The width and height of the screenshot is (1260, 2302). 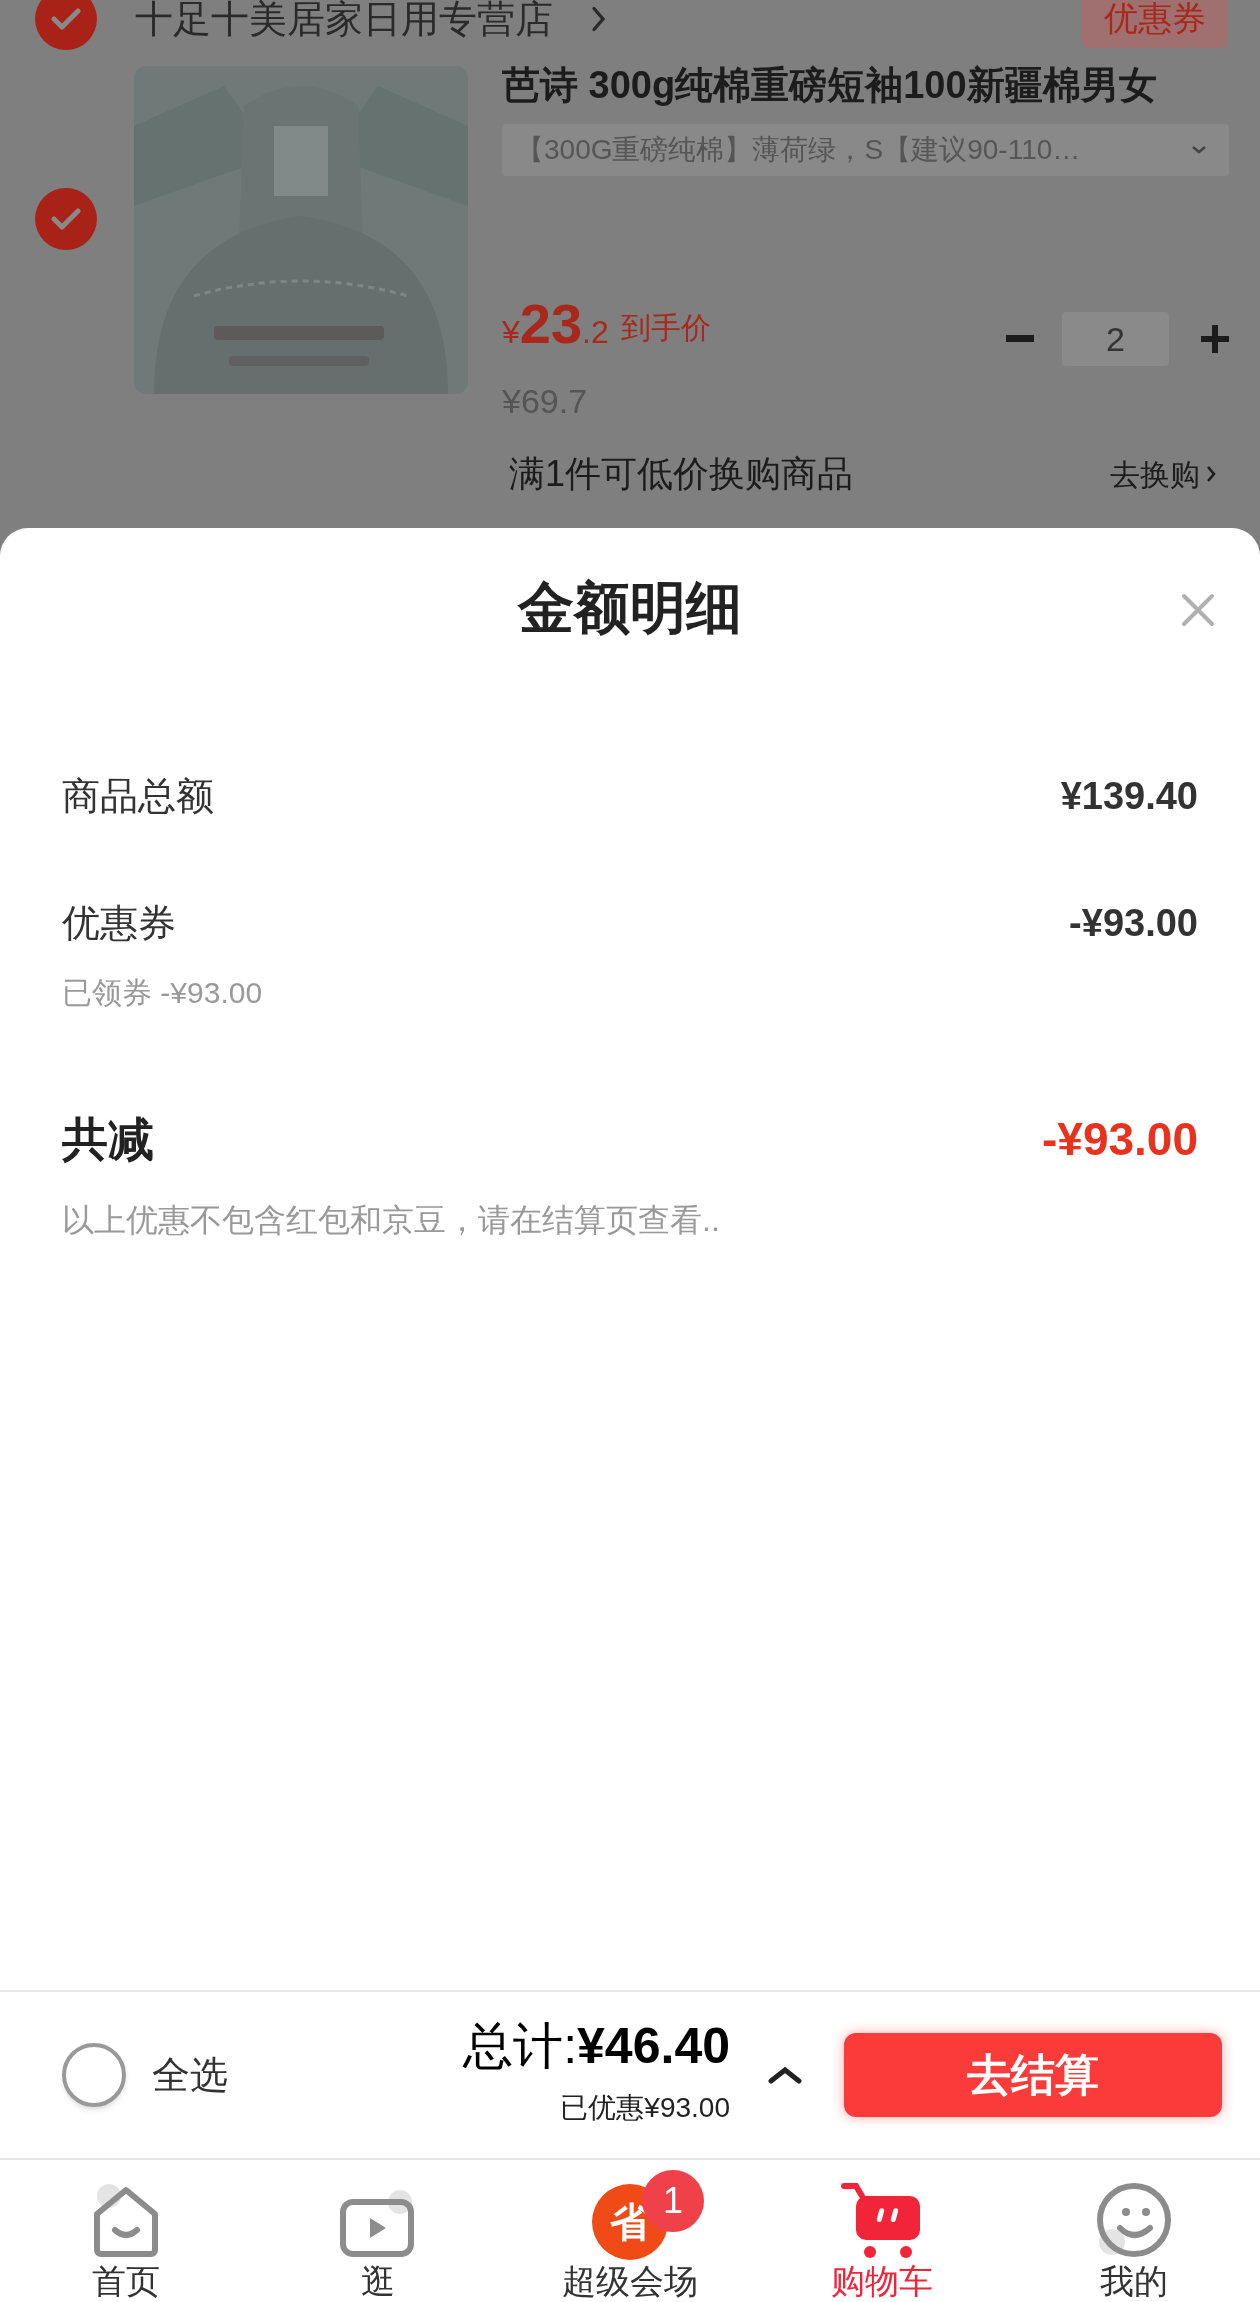 I want to click on tab-item: 我的, so click(x=1134, y=2231).